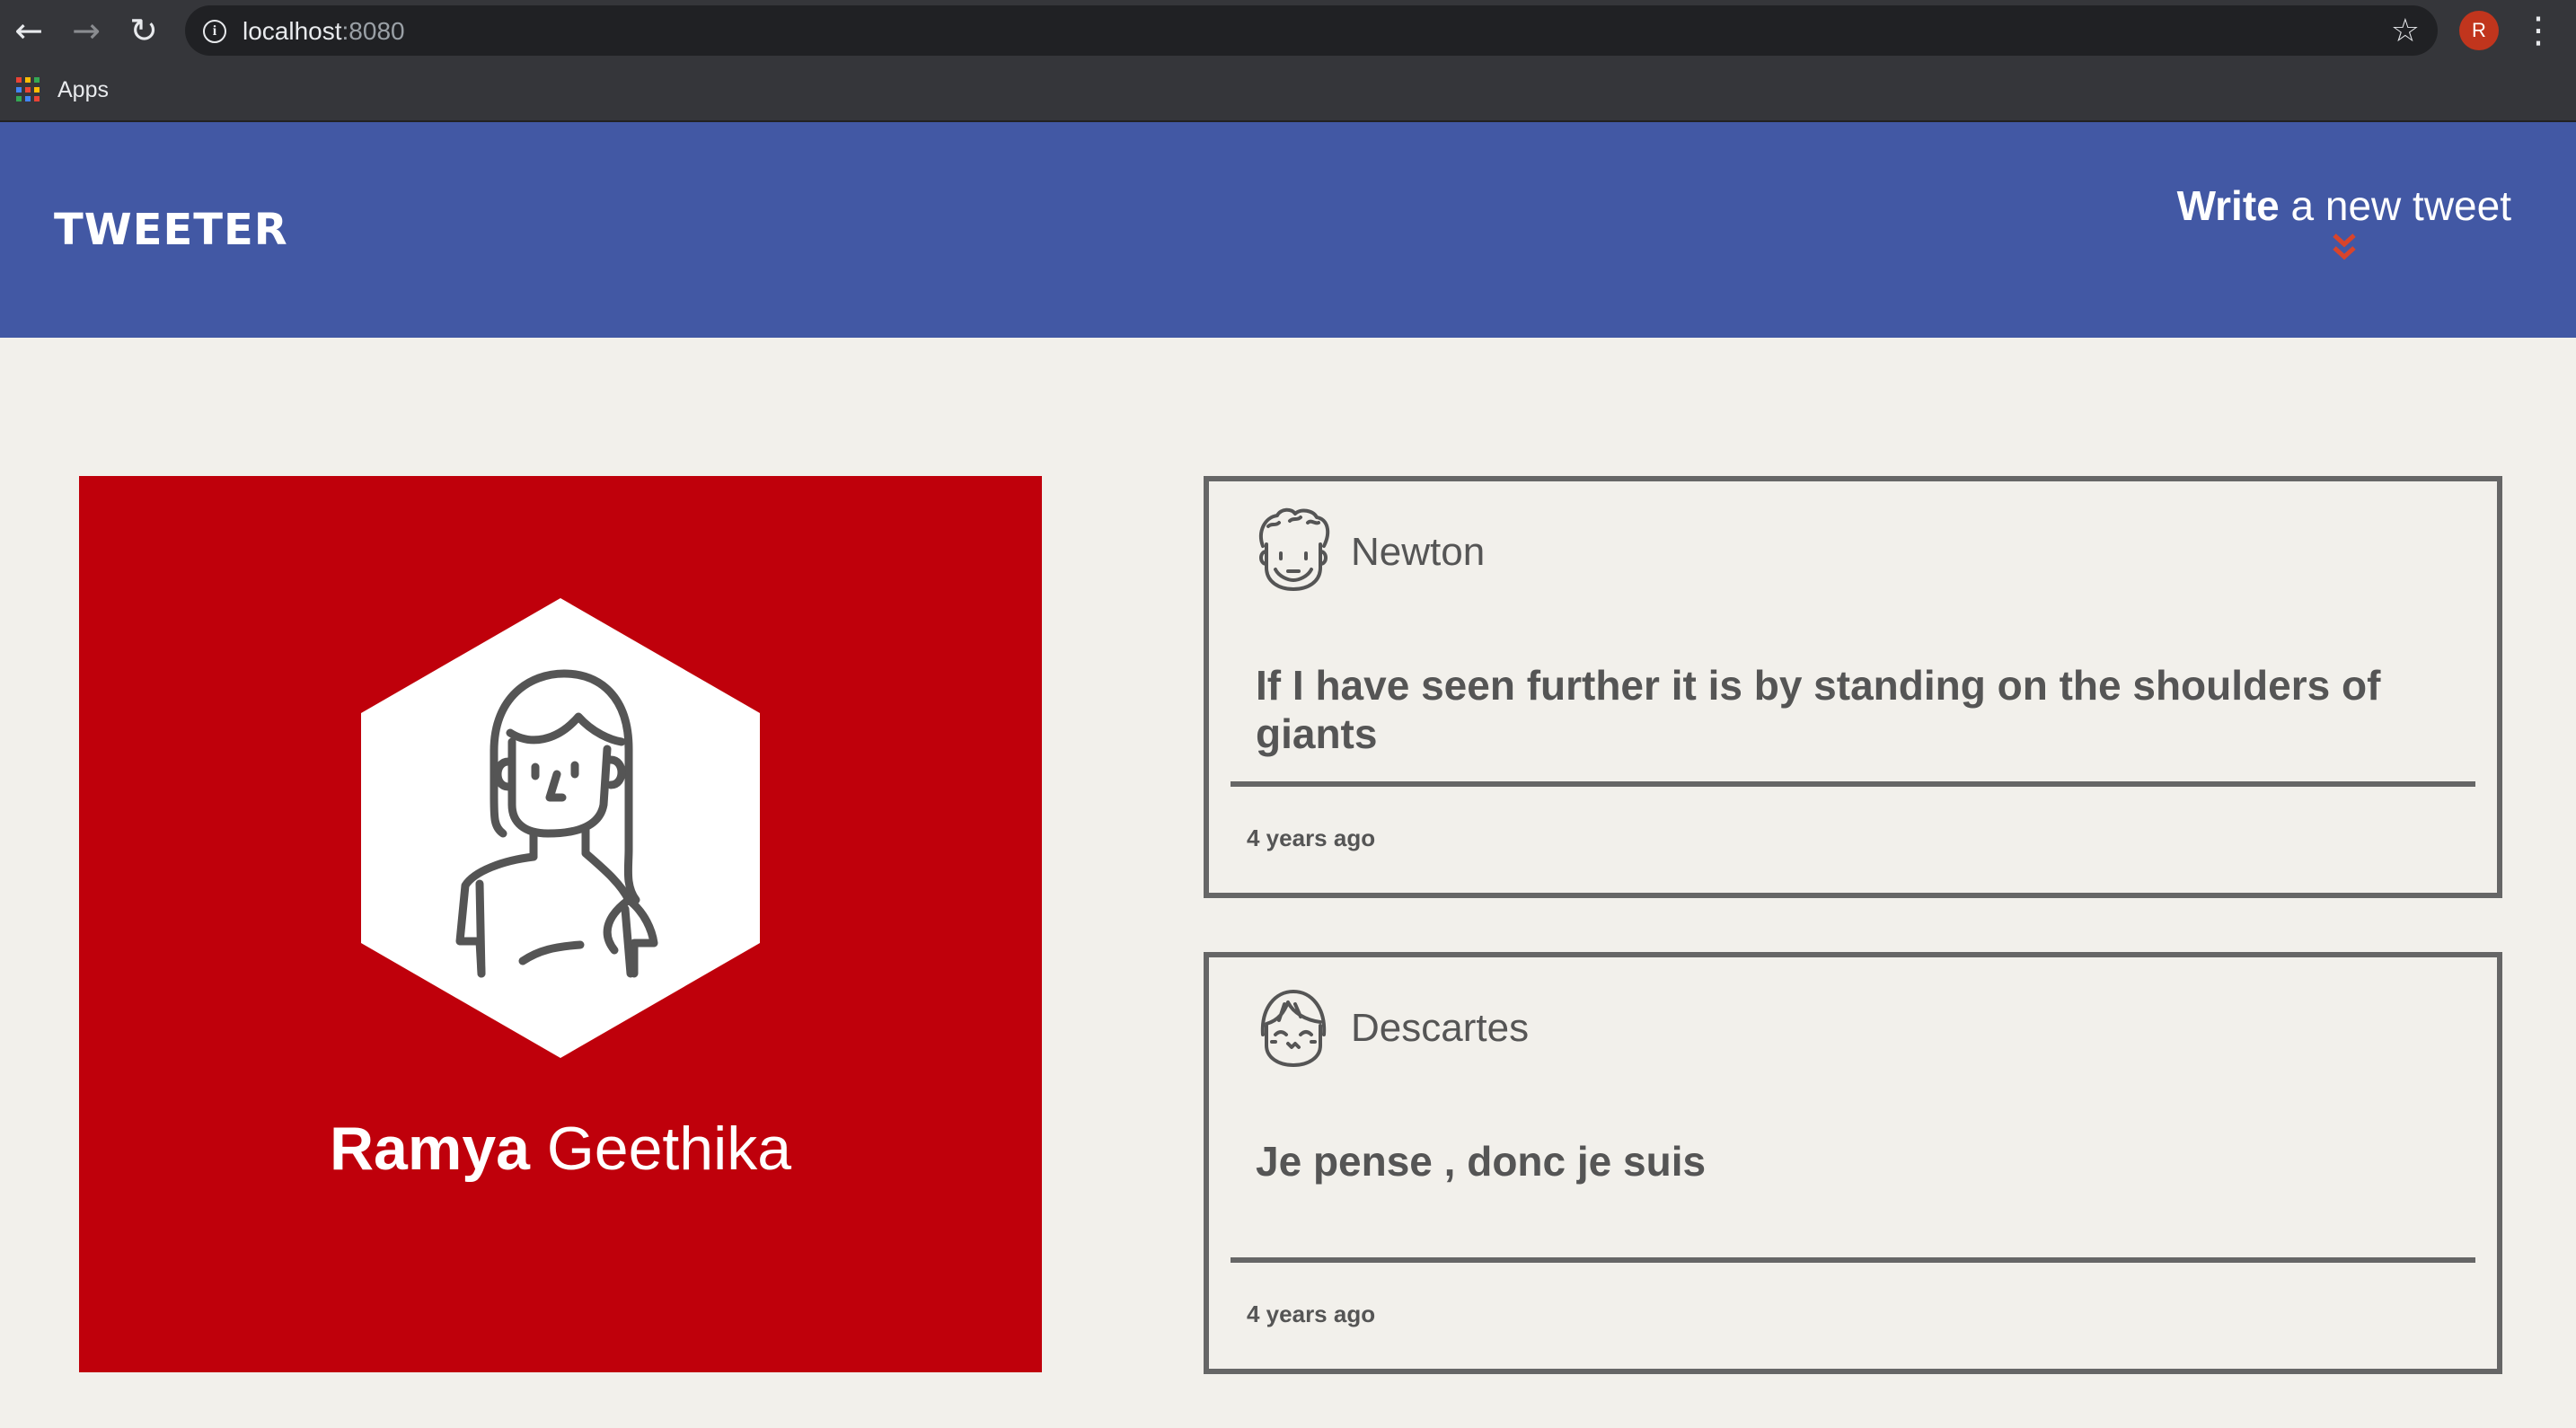  Describe the element at coordinates (28, 89) in the screenshot. I see `apps-grid-icon` at that location.